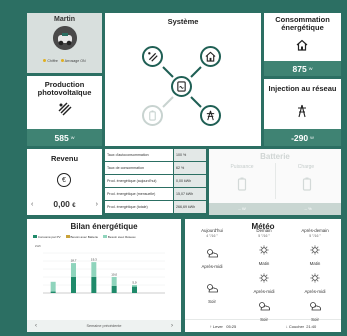 The image size is (347, 336). What do you see at coordinates (139, 168) in the screenshot?
I see `stats-label: Taux de consommation` at bounding box center [139, 168].